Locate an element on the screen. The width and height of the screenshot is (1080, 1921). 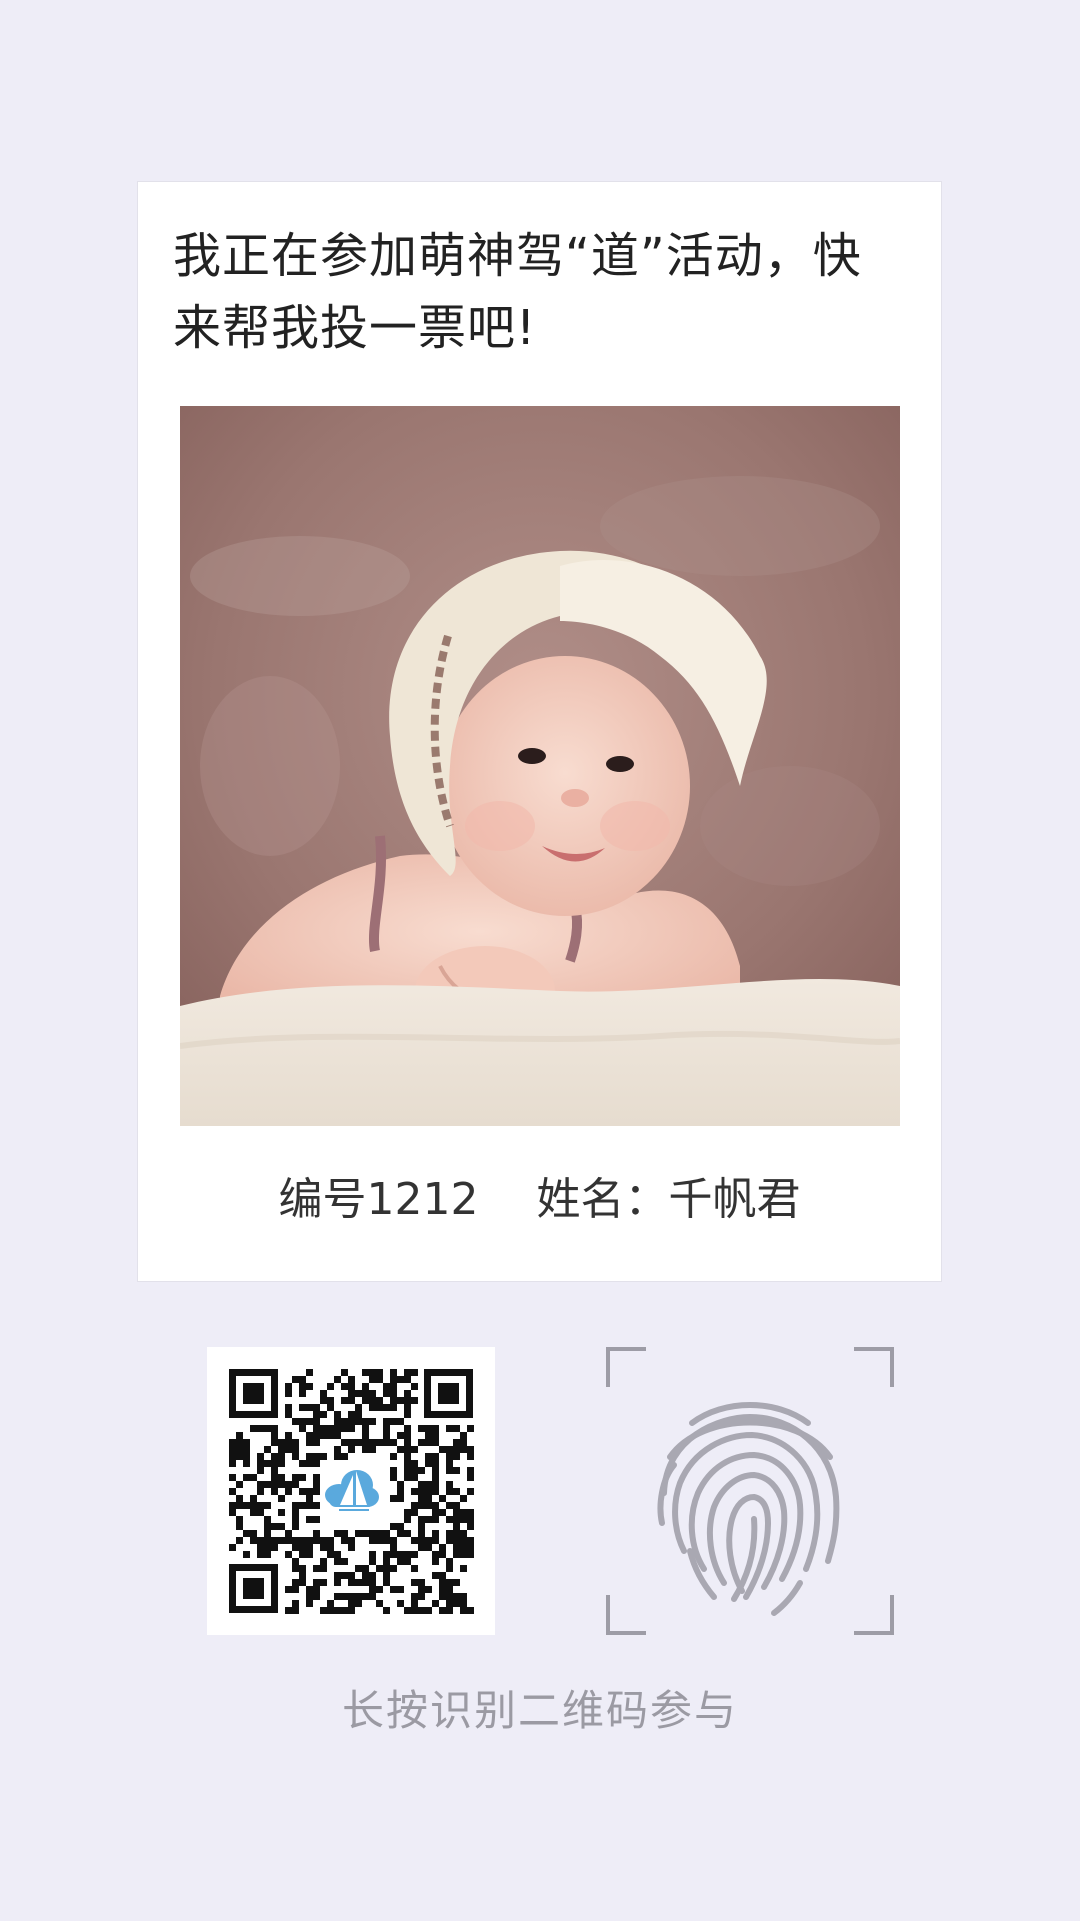
cloud-sailboat-logo is located at coordinates (351, 1491).